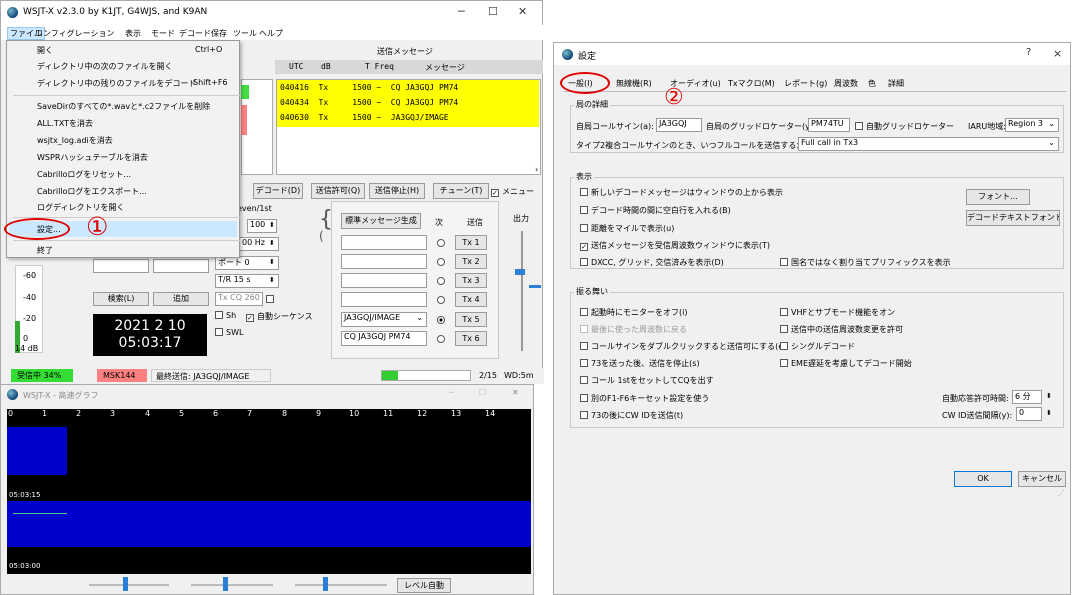 The image size is (1073, 595). Describe the element at coordinates (441, 300) in the screenshot. I see `tx4-radio` at that location.